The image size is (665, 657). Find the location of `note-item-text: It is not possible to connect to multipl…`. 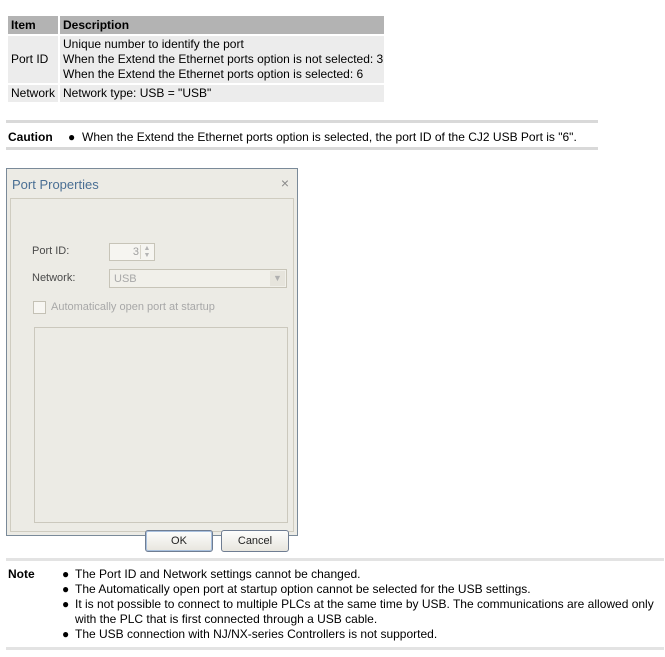

note-item-text: It is not possible to connect to multipl… is located at coordinates (364, 611).